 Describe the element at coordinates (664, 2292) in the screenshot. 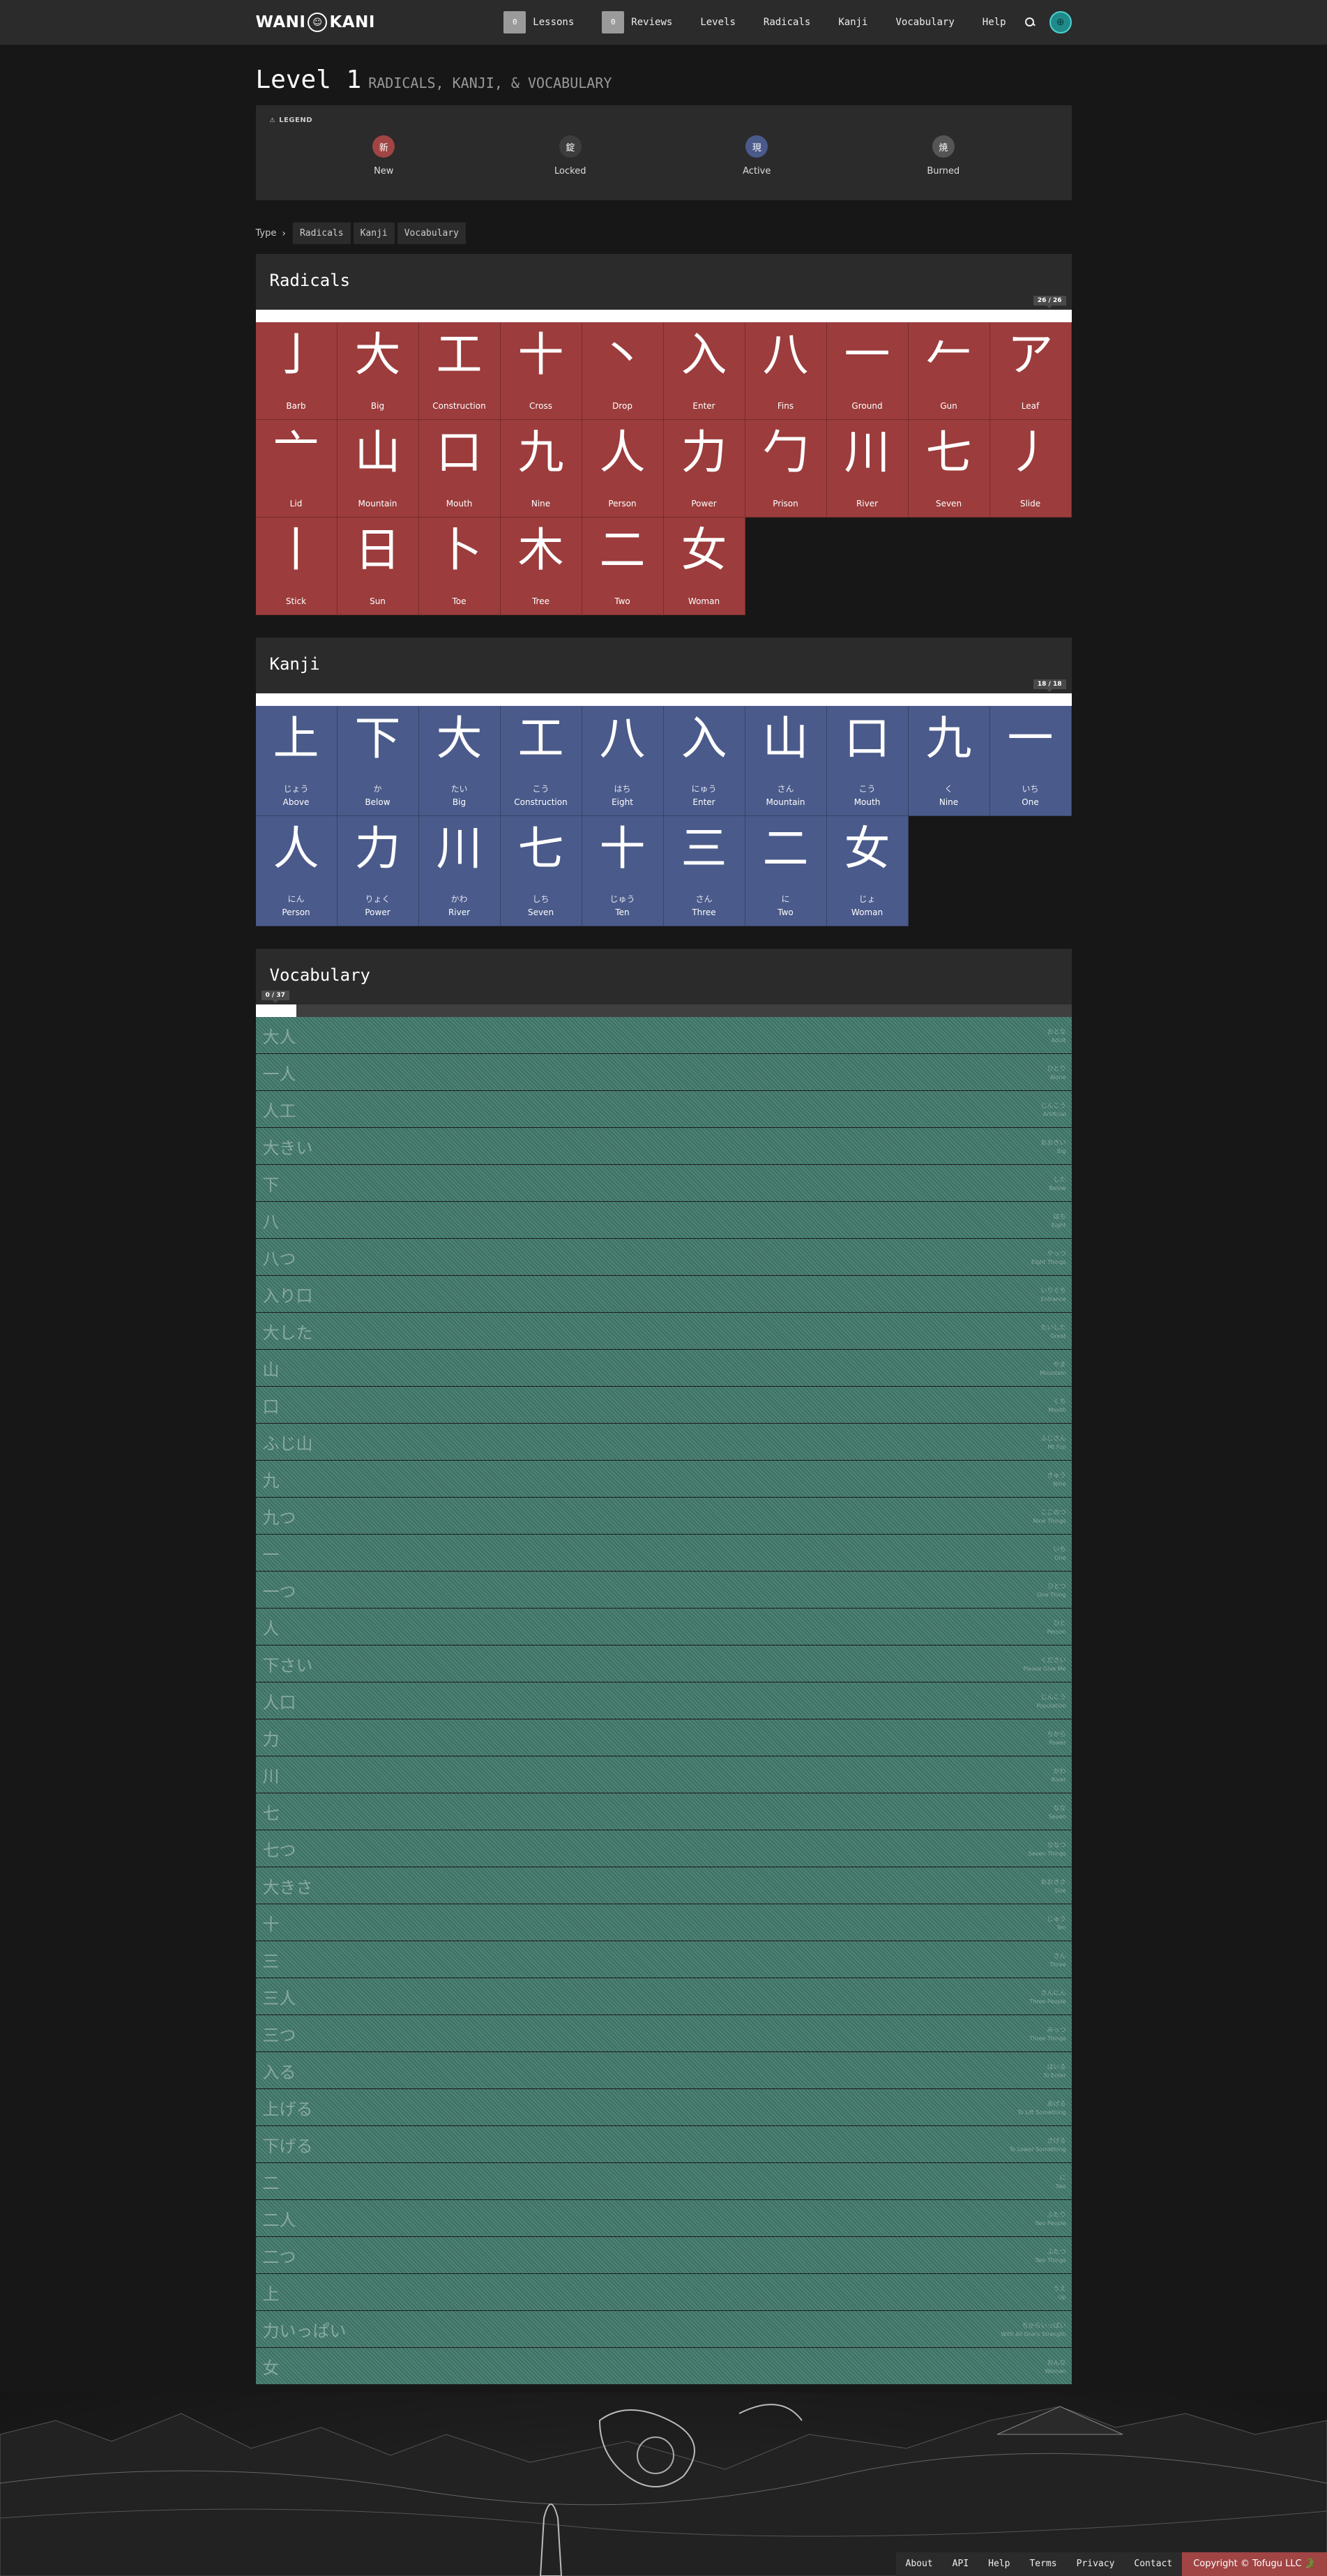

I see `vocabulary-row: 上 うえ Up` at that location.